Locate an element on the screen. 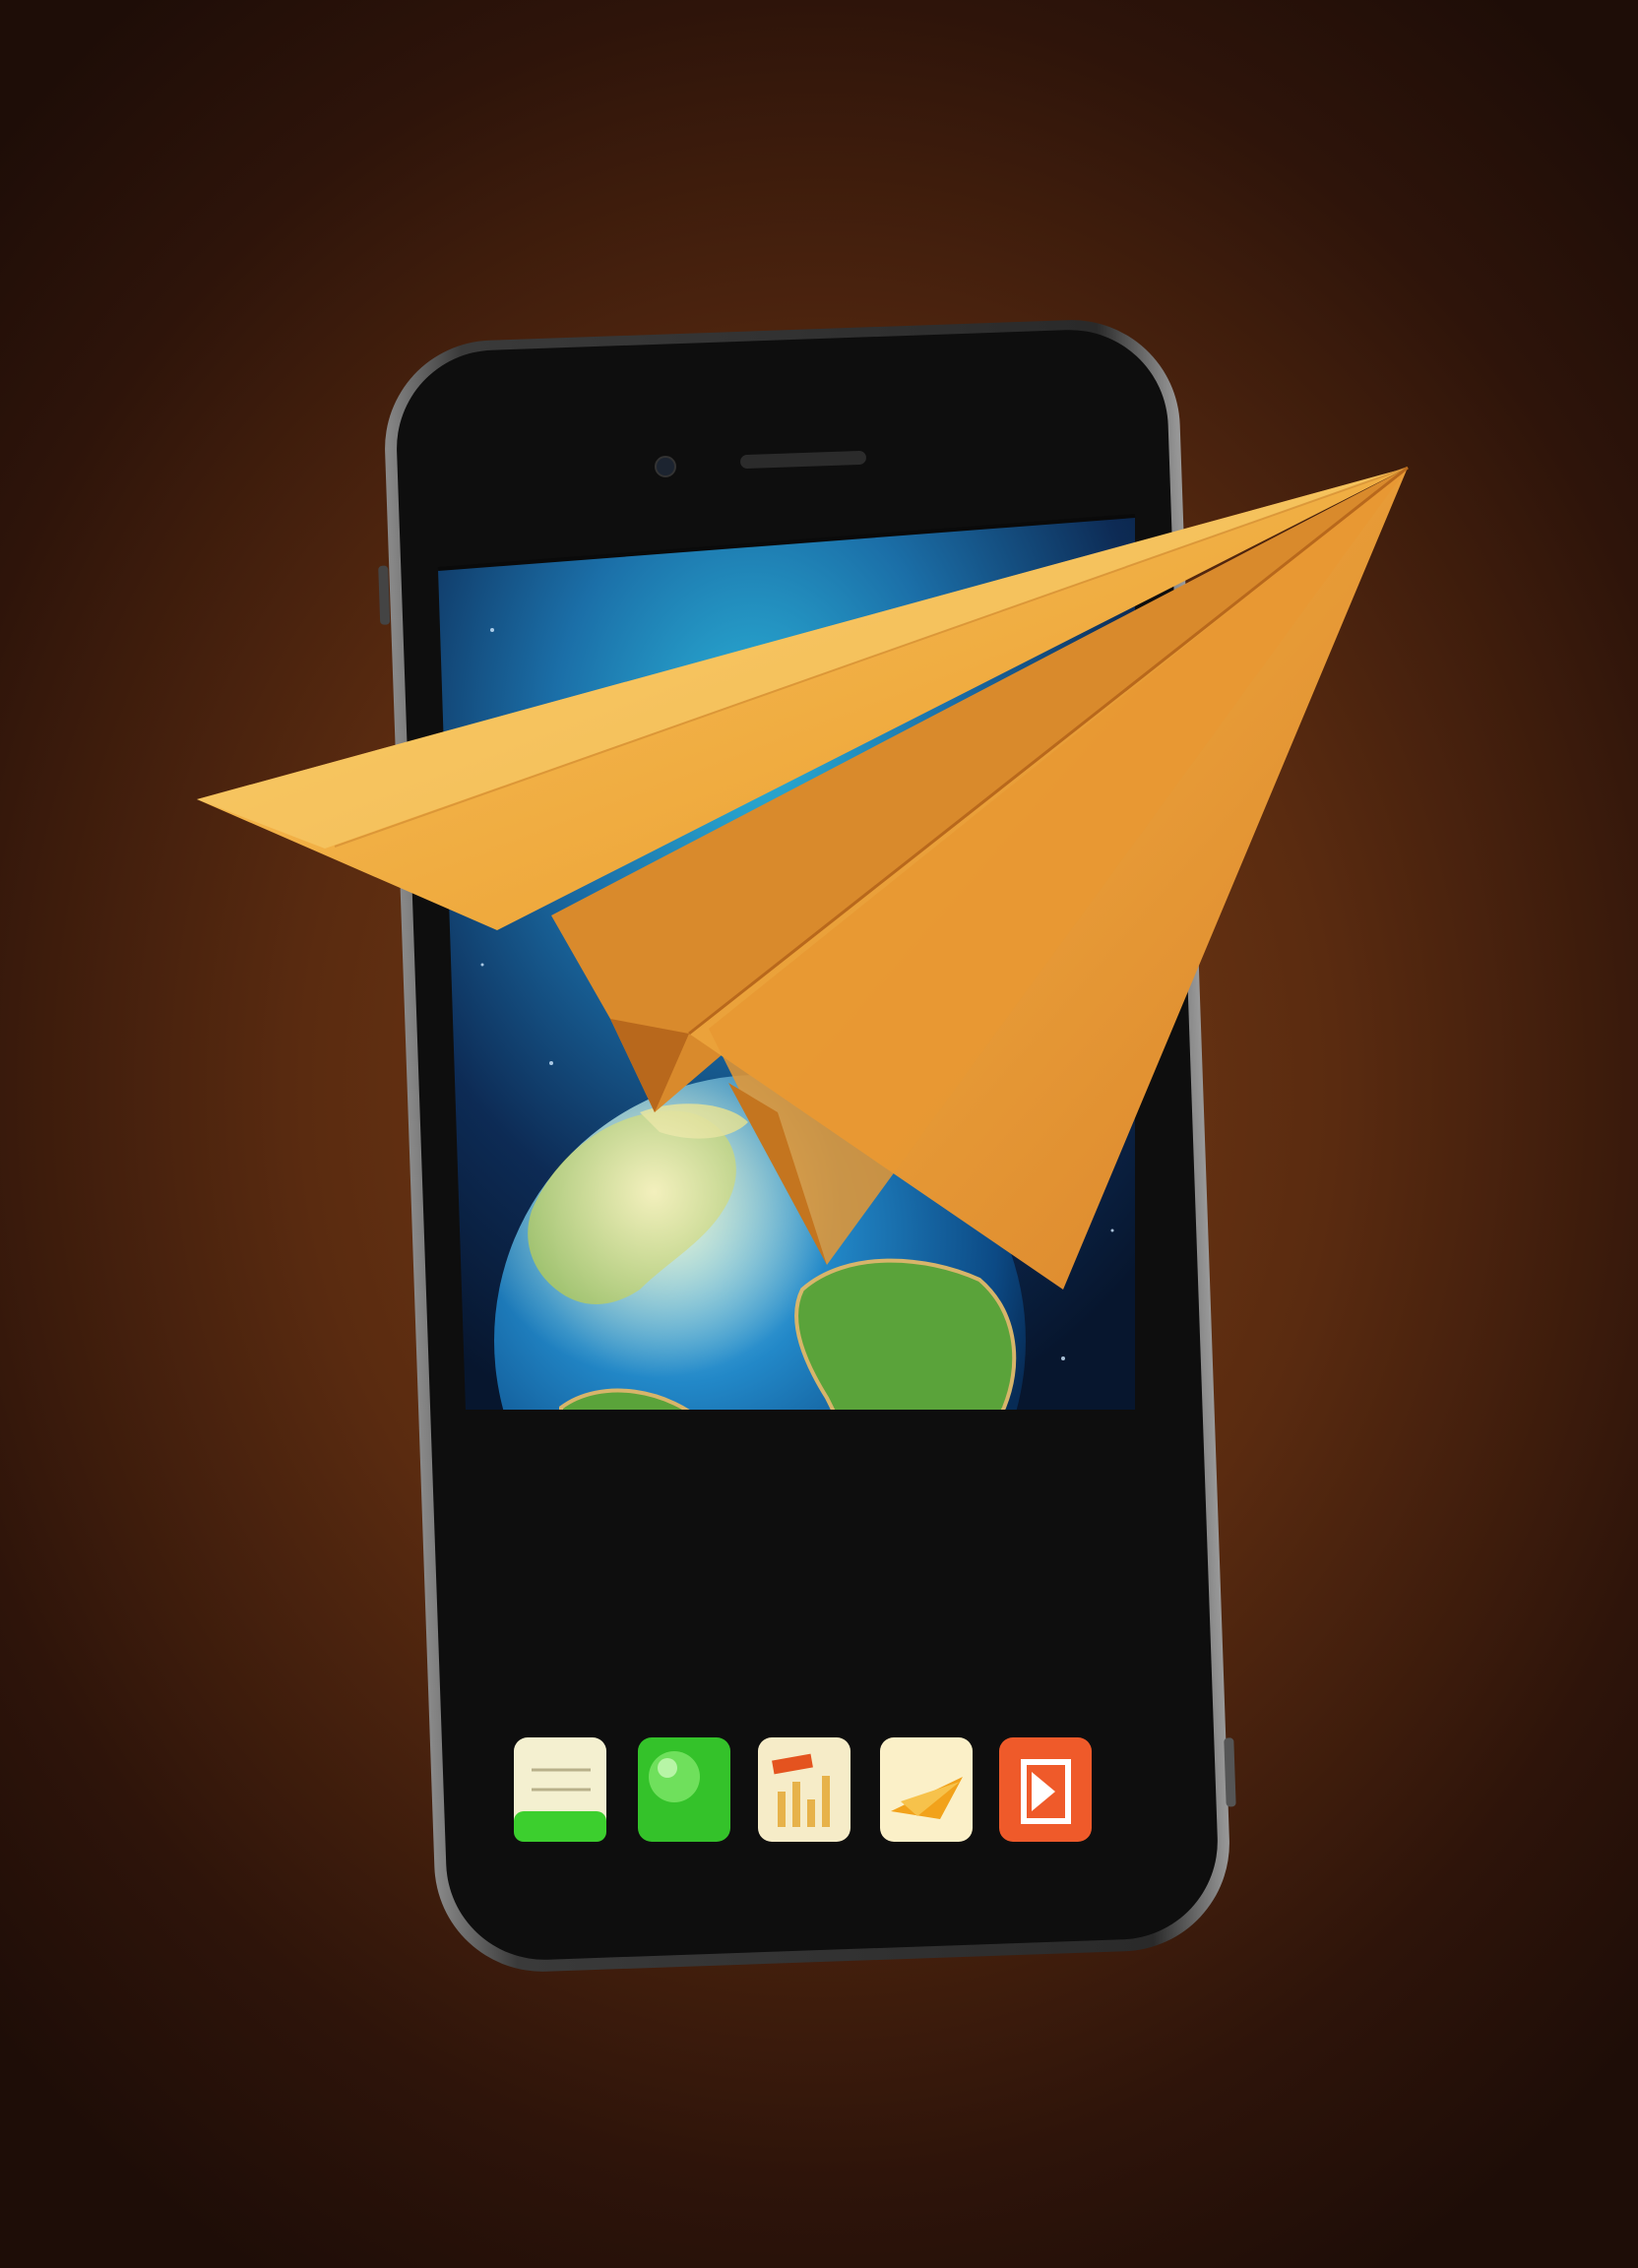 This screenshot has width=1638, height=2268. charts-icon is located at coordinates (804, 1789).